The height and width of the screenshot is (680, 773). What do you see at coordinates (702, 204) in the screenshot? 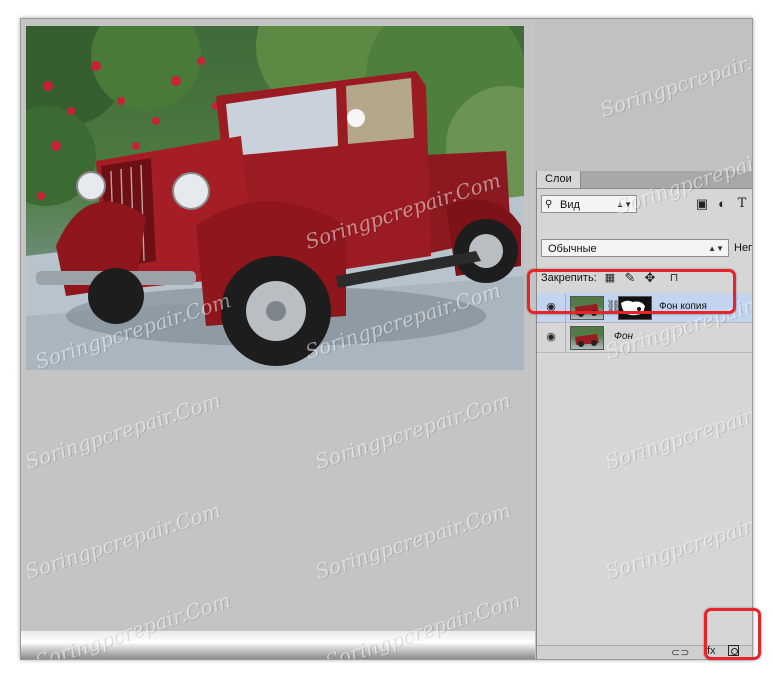
I see `image-filter-icon: ▣` at bounding box center [702, 204].